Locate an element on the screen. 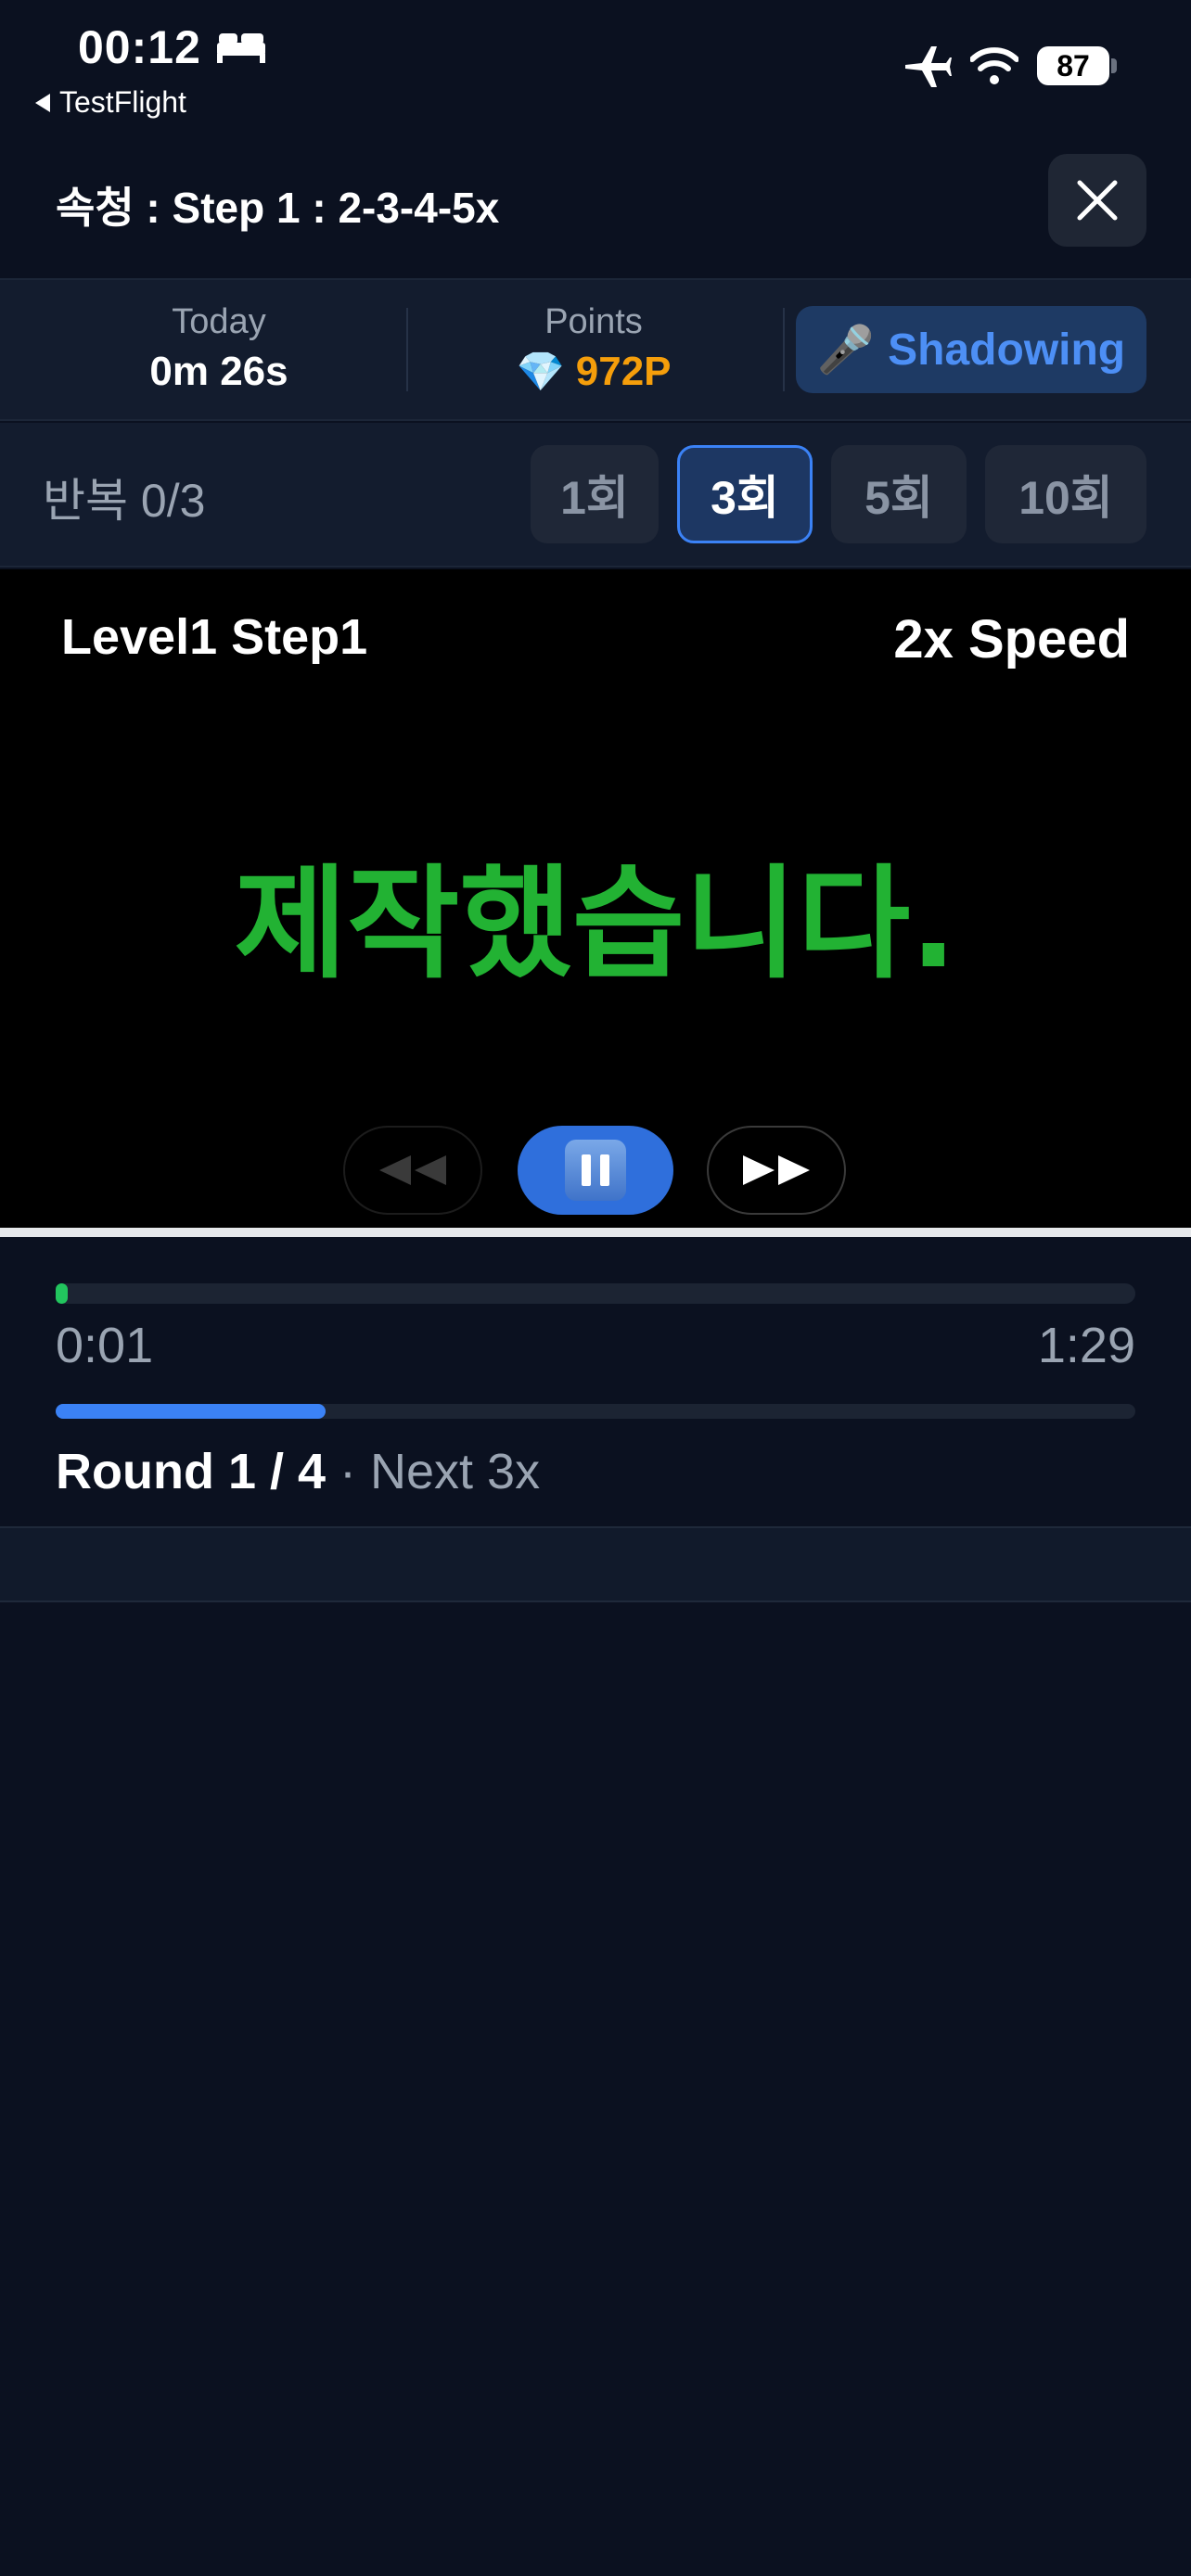  close-button is located at coordinates (1097, 201).